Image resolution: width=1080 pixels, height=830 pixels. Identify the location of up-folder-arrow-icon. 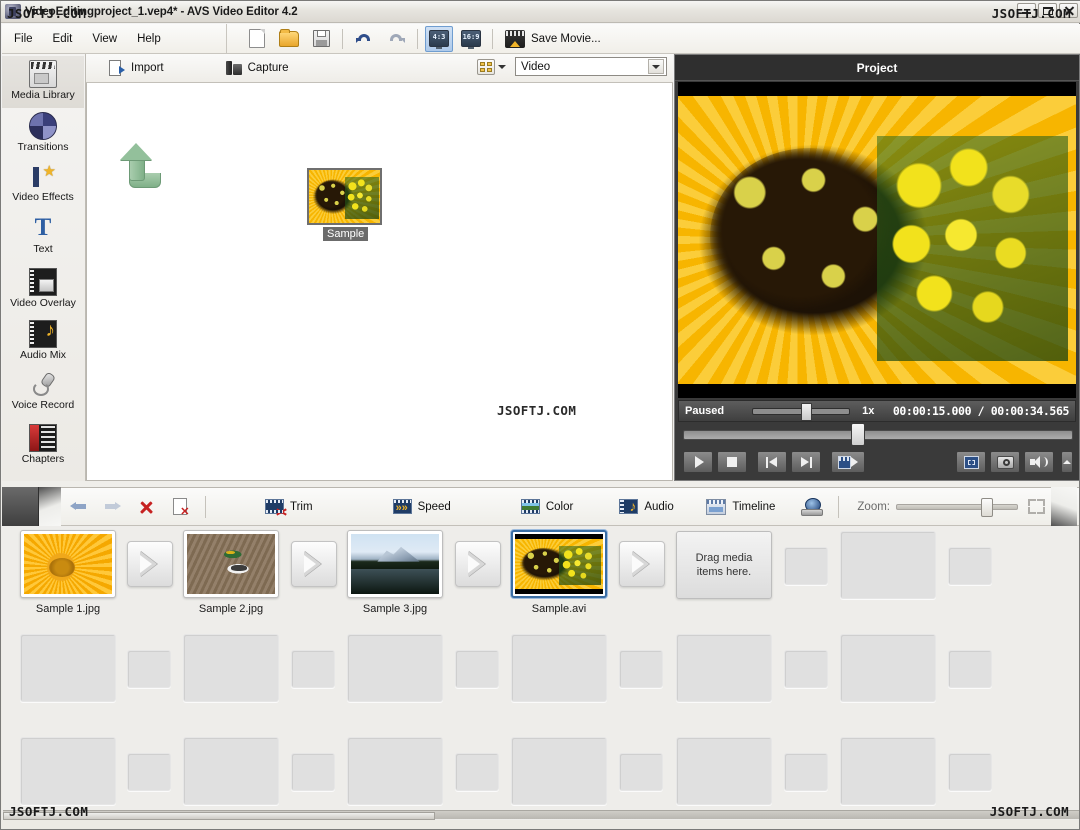
(143, 165).